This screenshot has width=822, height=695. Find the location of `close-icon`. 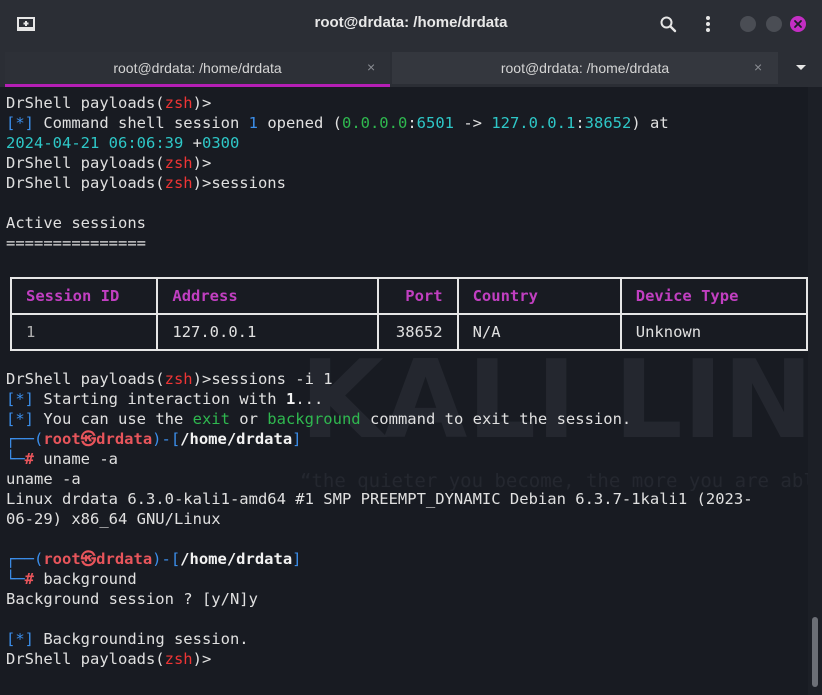

close-icon is located at coordinates (798, 24).